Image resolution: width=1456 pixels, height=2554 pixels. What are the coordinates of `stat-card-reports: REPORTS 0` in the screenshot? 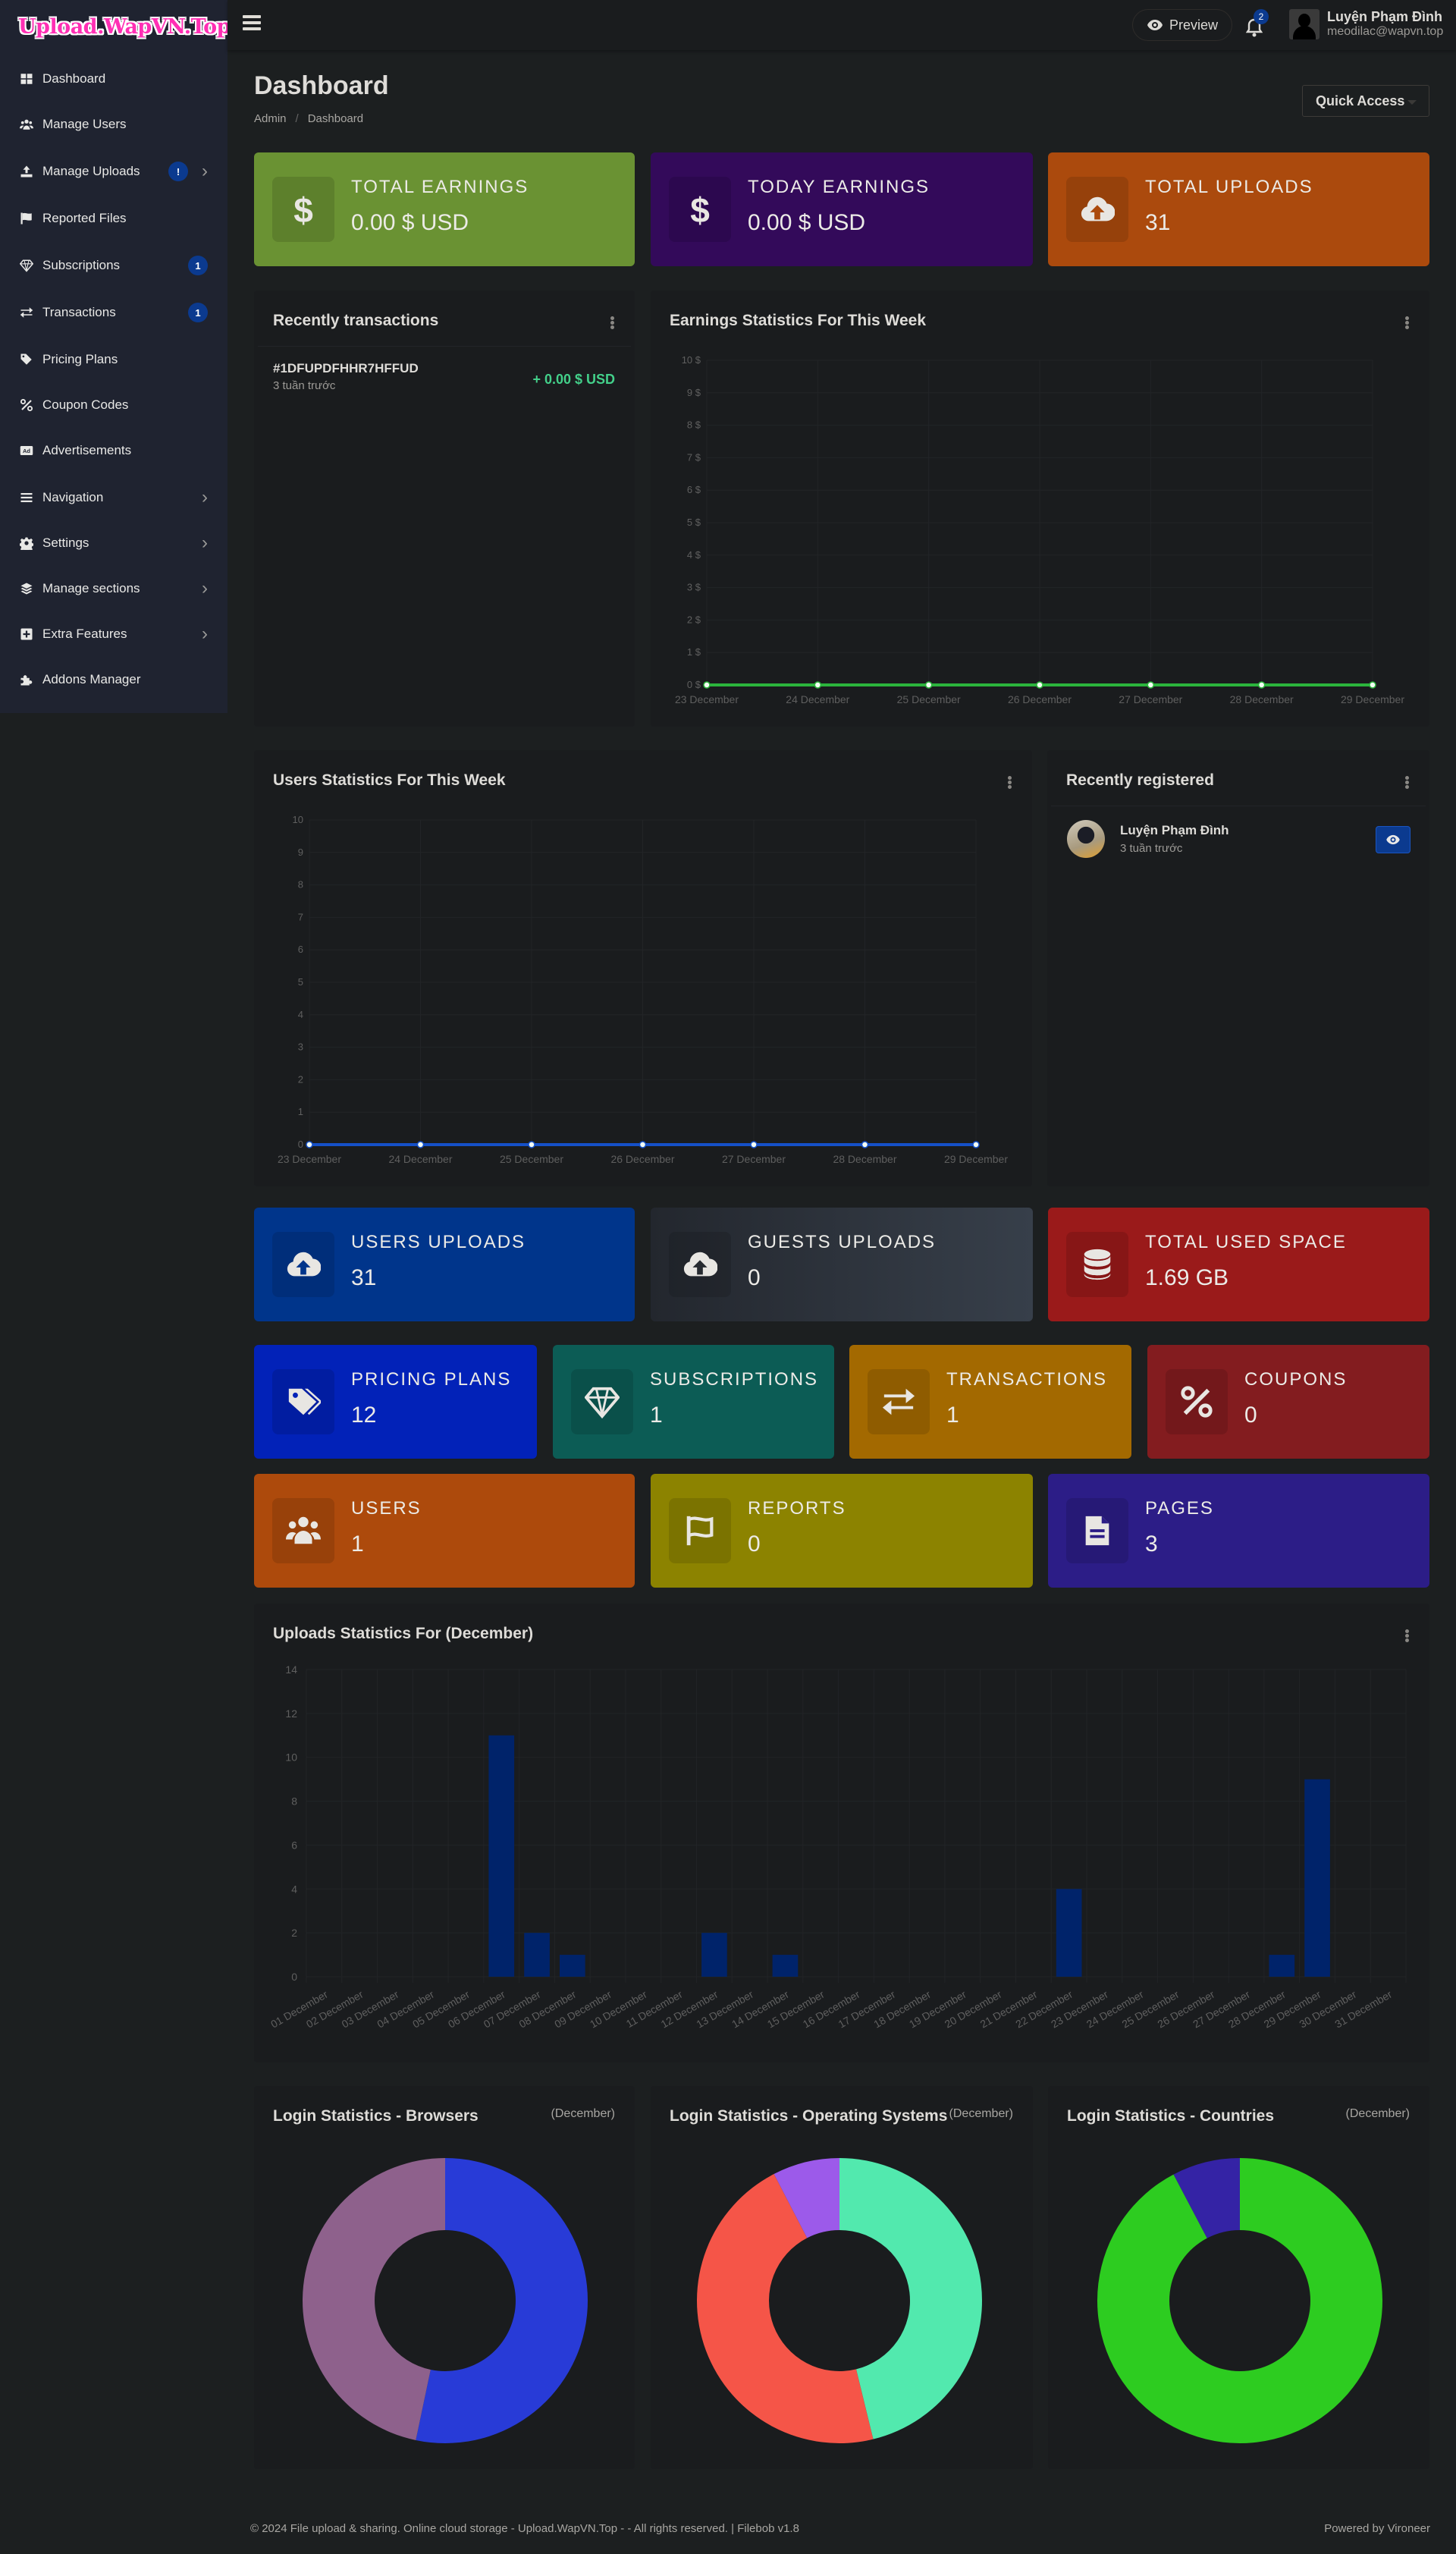 It's located at (842, 1531).